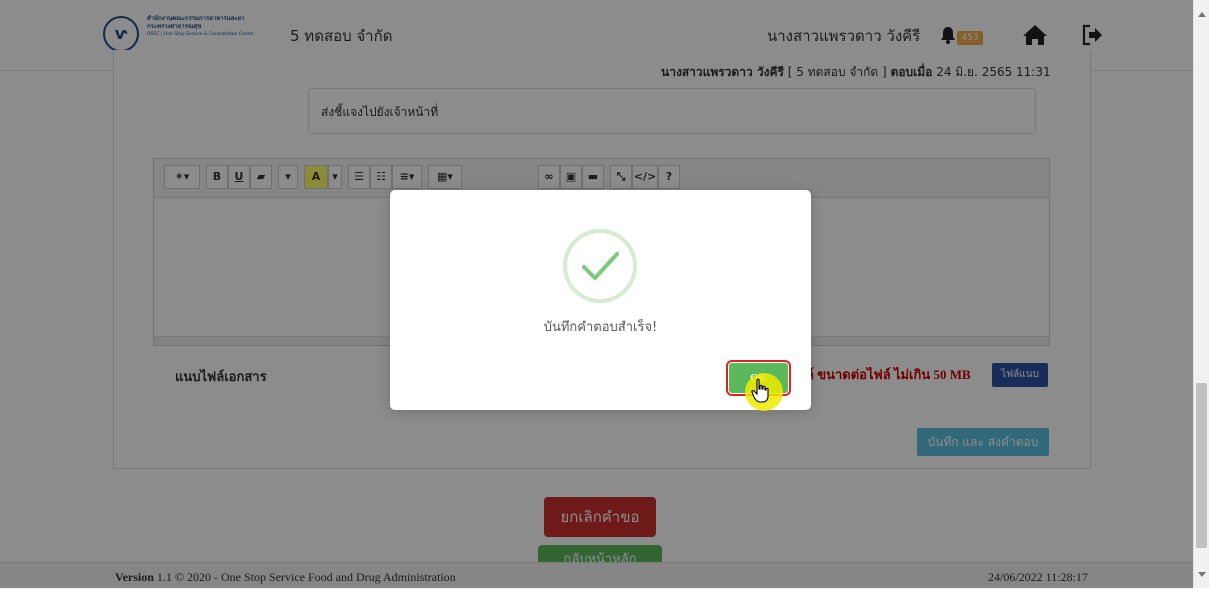  What do you see at coordinates (1201, 294) in the screenshot?
I see `vertical-scrollbar` at bounding box center [1201, 294].